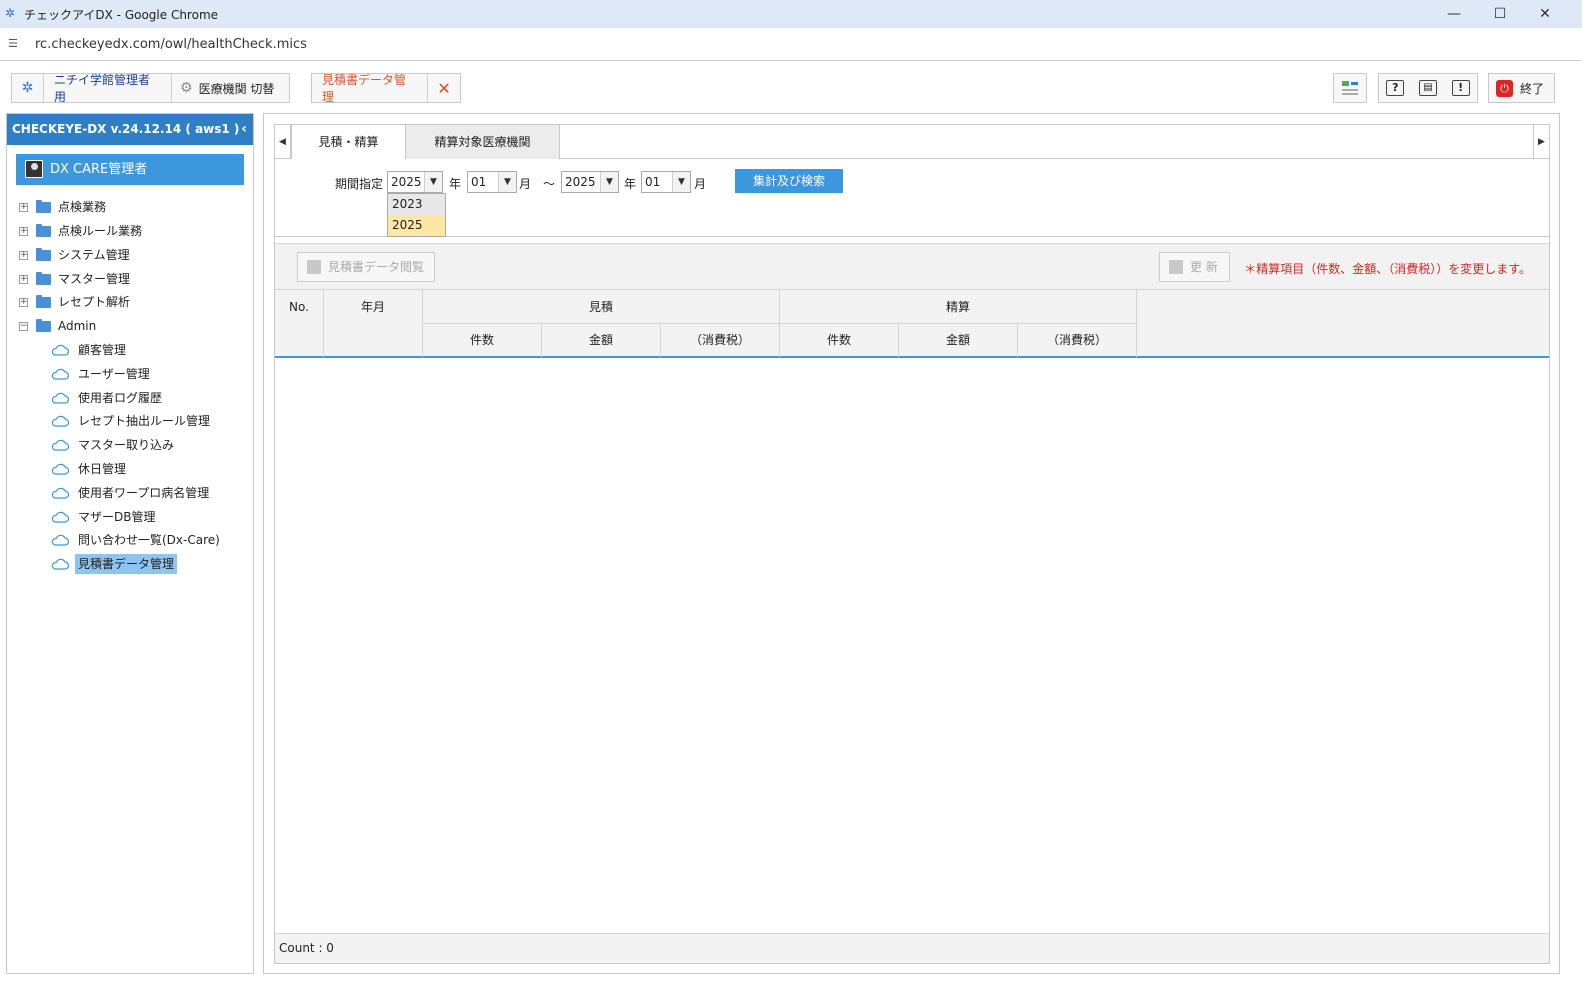 This screenshot has width=1582, height=986. What do you see at coordinates (126, 129) in the screenshot?
I see `app-version: CHECKEYE-DX v.24.12.14 ( aws1 )` at bounding box center [126, 129].